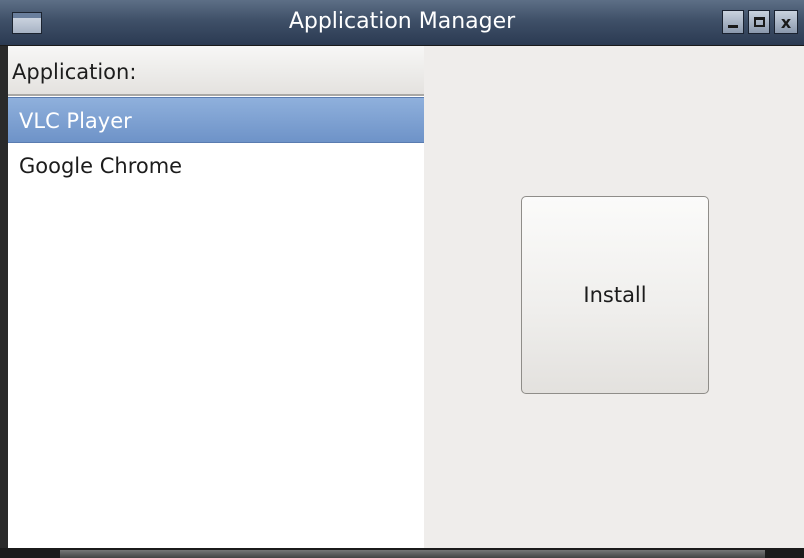 The width and height of the screenshot is (804, 558). I want to click on maximize-icon, so click(759, 22).